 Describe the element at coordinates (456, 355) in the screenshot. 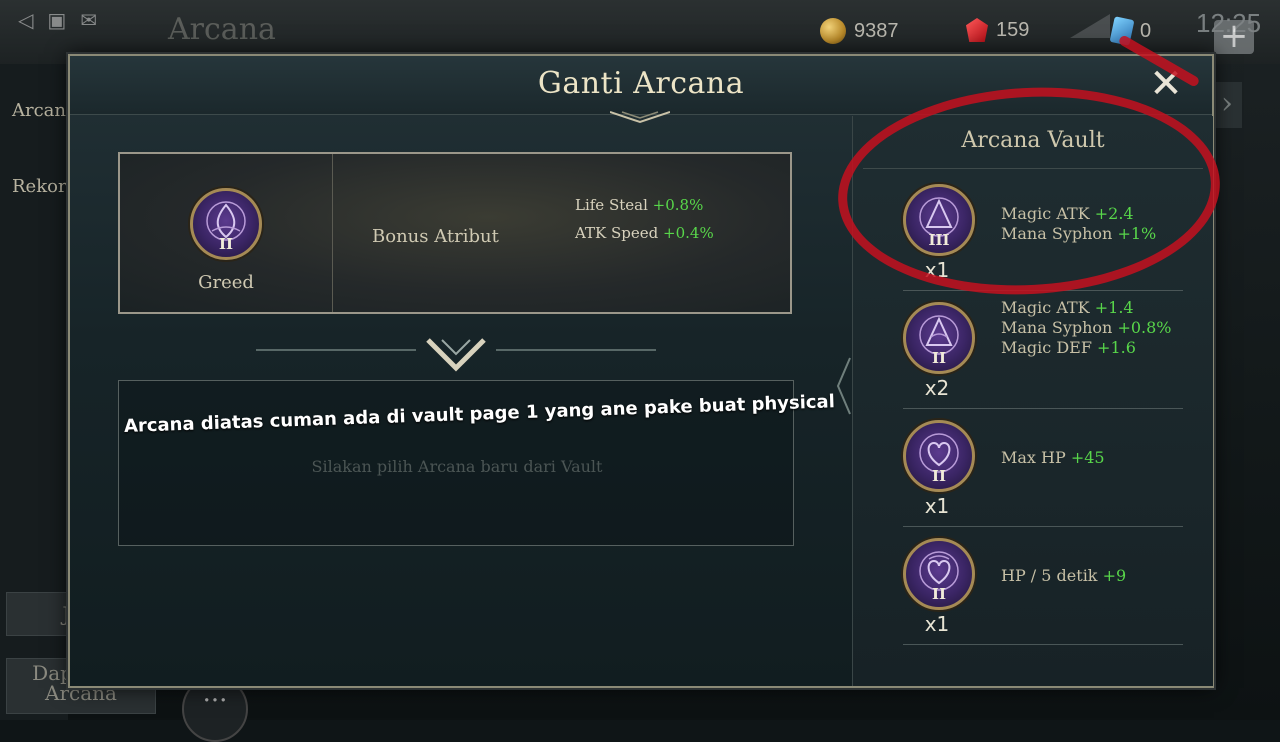

I see `chevron-down-icon` at that location.